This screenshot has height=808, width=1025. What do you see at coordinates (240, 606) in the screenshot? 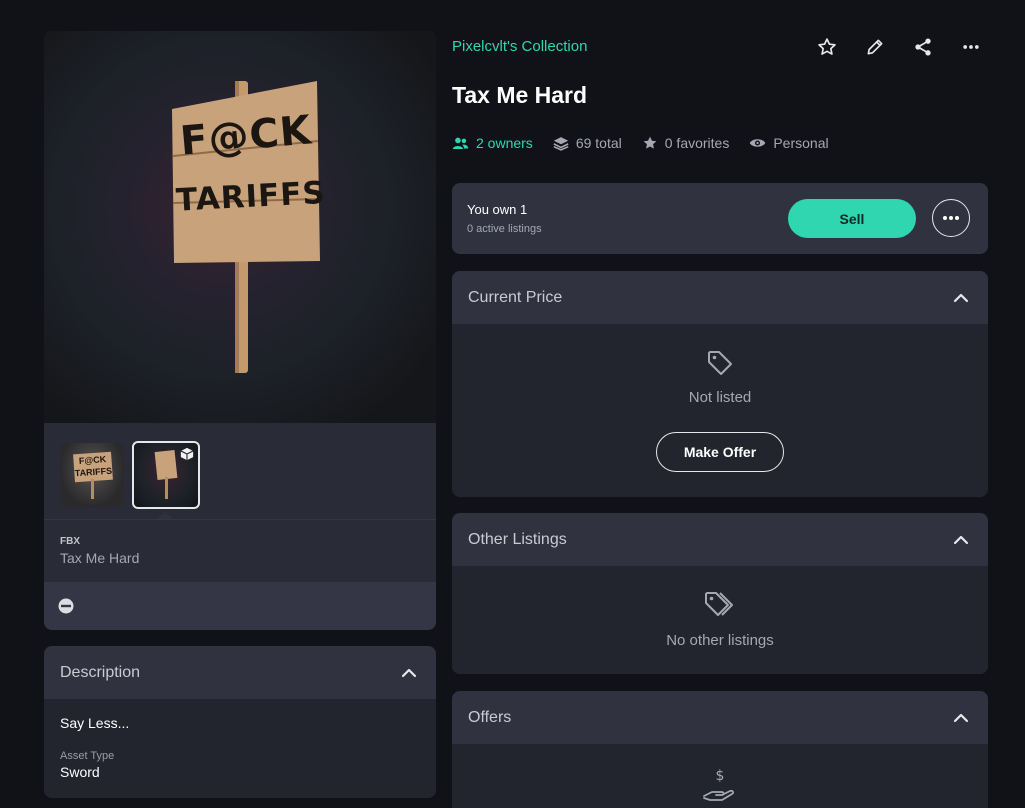
I see `media-toolbar` at bounding box center [240, 606].